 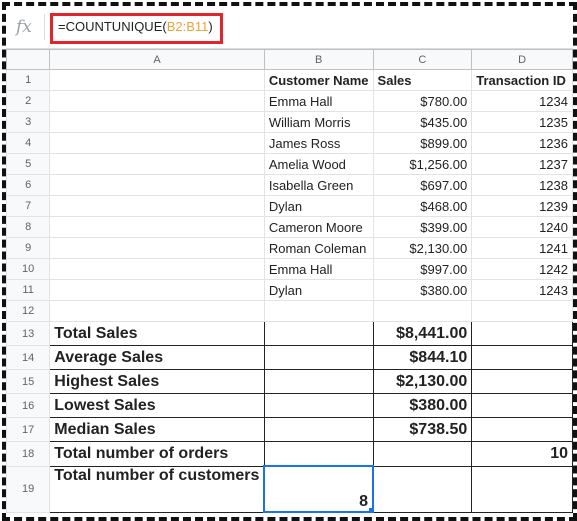 I want to click on row-number: 6, so click(x=28, y=185).